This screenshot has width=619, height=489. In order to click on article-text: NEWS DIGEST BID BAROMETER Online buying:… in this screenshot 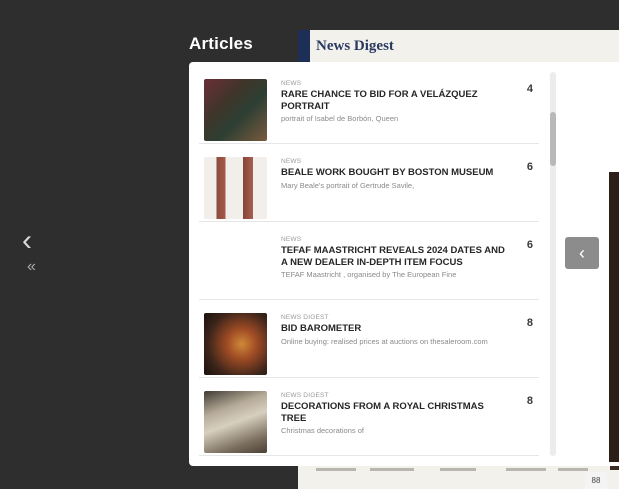, I will do `click(395, 330)`.